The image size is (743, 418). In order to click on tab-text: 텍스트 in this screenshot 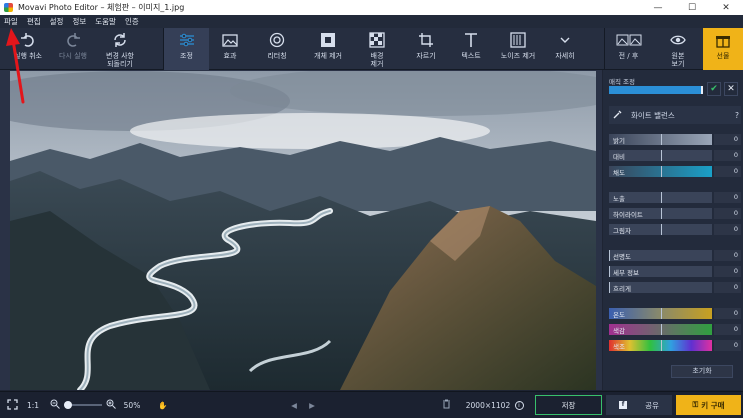, I will do `click(471, 49)`.